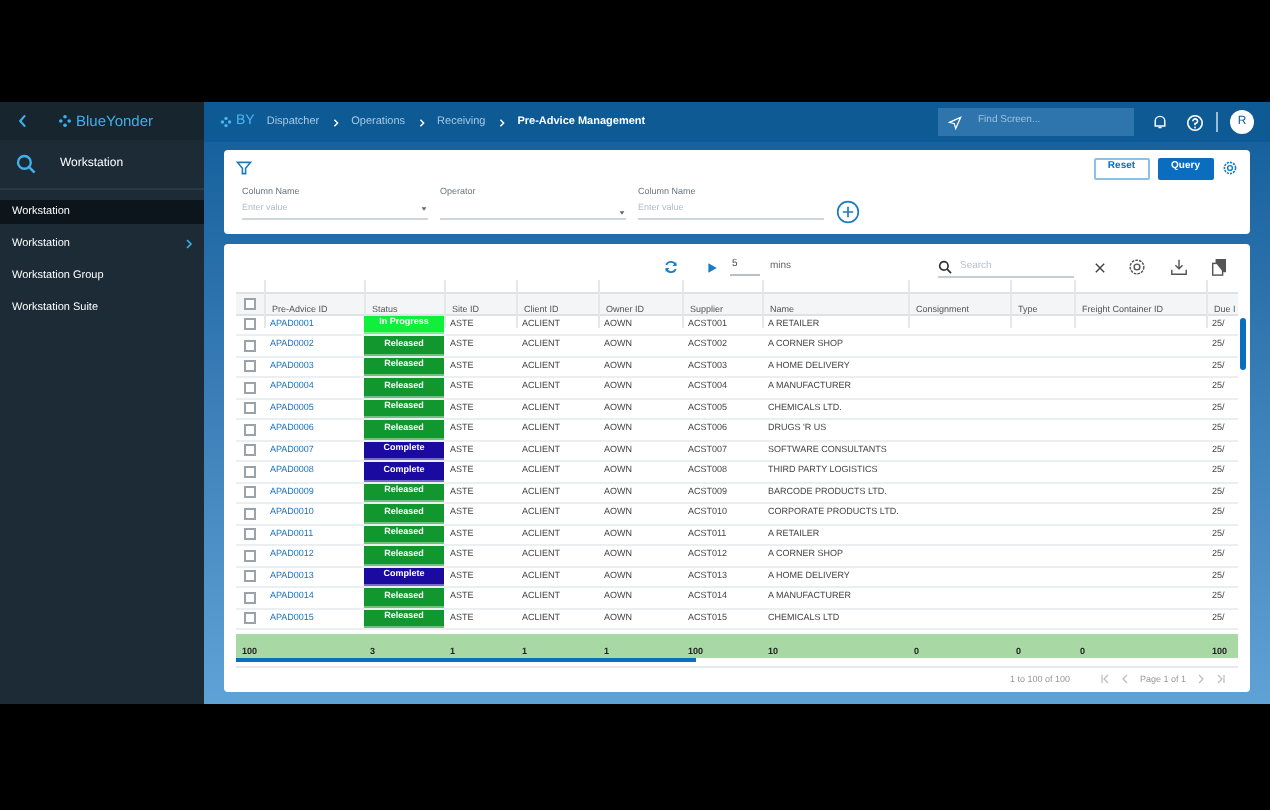  Describe the element at coordinates (671, 267) in the screenshot. I see `refresh-icon` at that location.